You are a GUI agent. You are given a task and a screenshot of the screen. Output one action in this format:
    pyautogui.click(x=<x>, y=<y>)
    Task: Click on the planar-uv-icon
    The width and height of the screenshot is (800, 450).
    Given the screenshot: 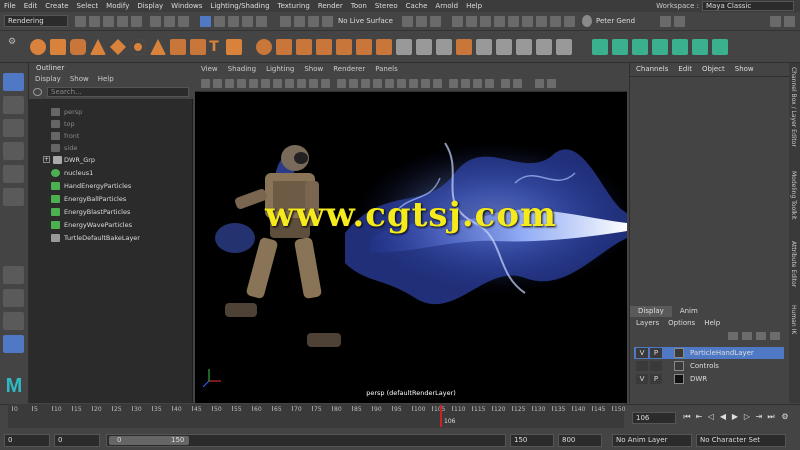 What is the action you would take?
    pyautogui.click(x=600, y=47)
    